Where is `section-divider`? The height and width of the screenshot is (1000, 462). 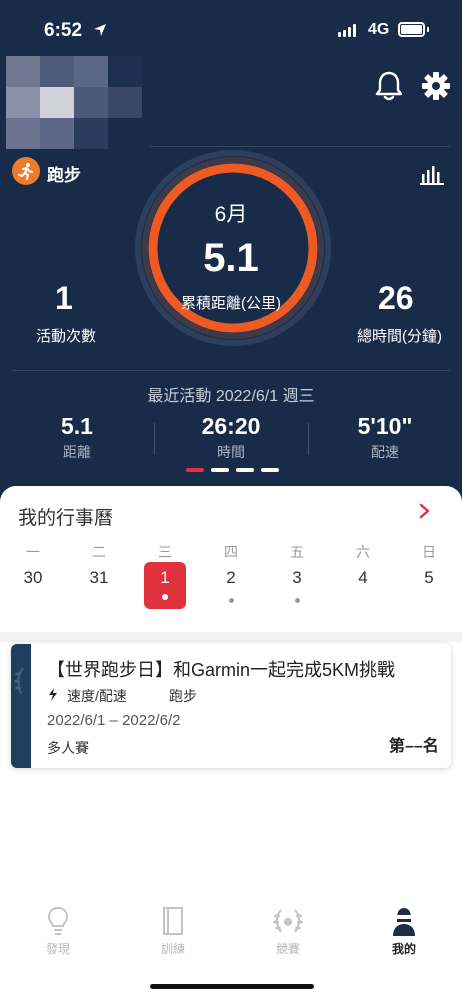 section-divider is located at coordinates (231, 370).